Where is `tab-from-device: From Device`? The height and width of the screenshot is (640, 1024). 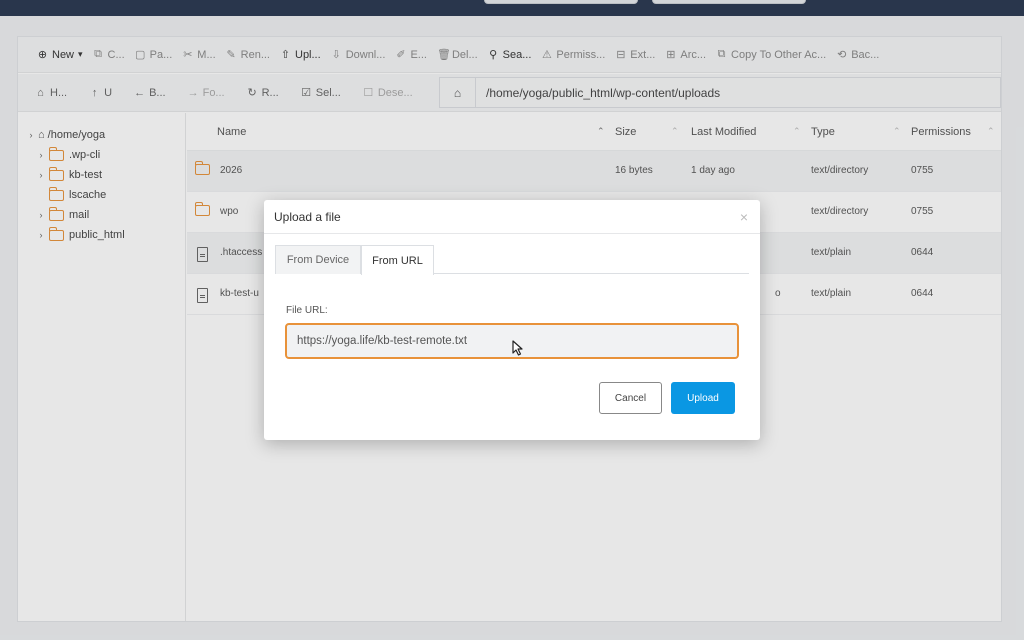 tab-from-device: From Device is located at coordinates (318, 259).